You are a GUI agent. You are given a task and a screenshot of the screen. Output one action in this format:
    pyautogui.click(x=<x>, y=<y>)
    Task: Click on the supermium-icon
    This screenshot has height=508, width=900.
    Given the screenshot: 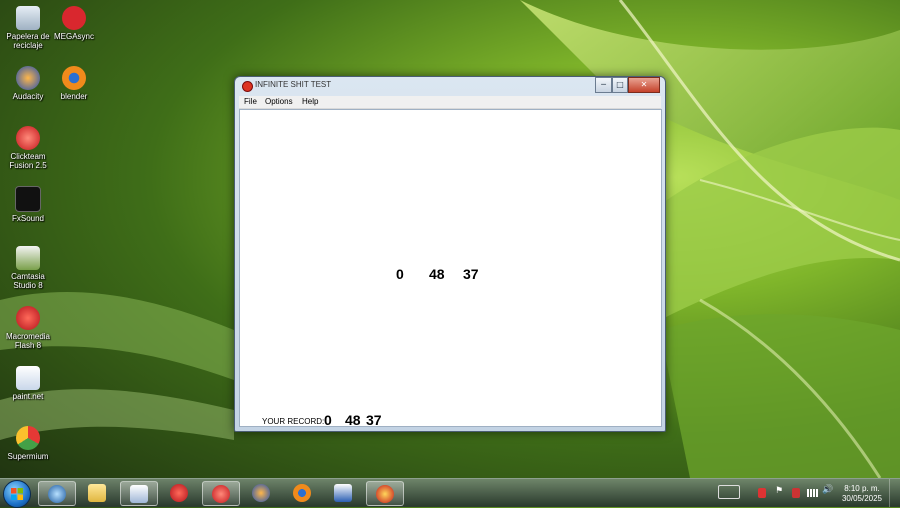 What is the action you would take?
    pyautogui.click(x=28, y=438)
    